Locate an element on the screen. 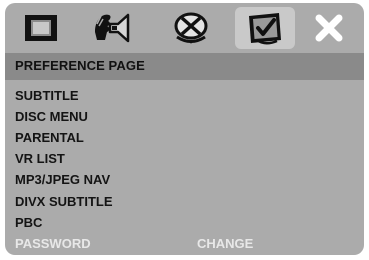 The height and width of the screenshot is (260, 369). tab-exit is located at coordinates (329, 28).